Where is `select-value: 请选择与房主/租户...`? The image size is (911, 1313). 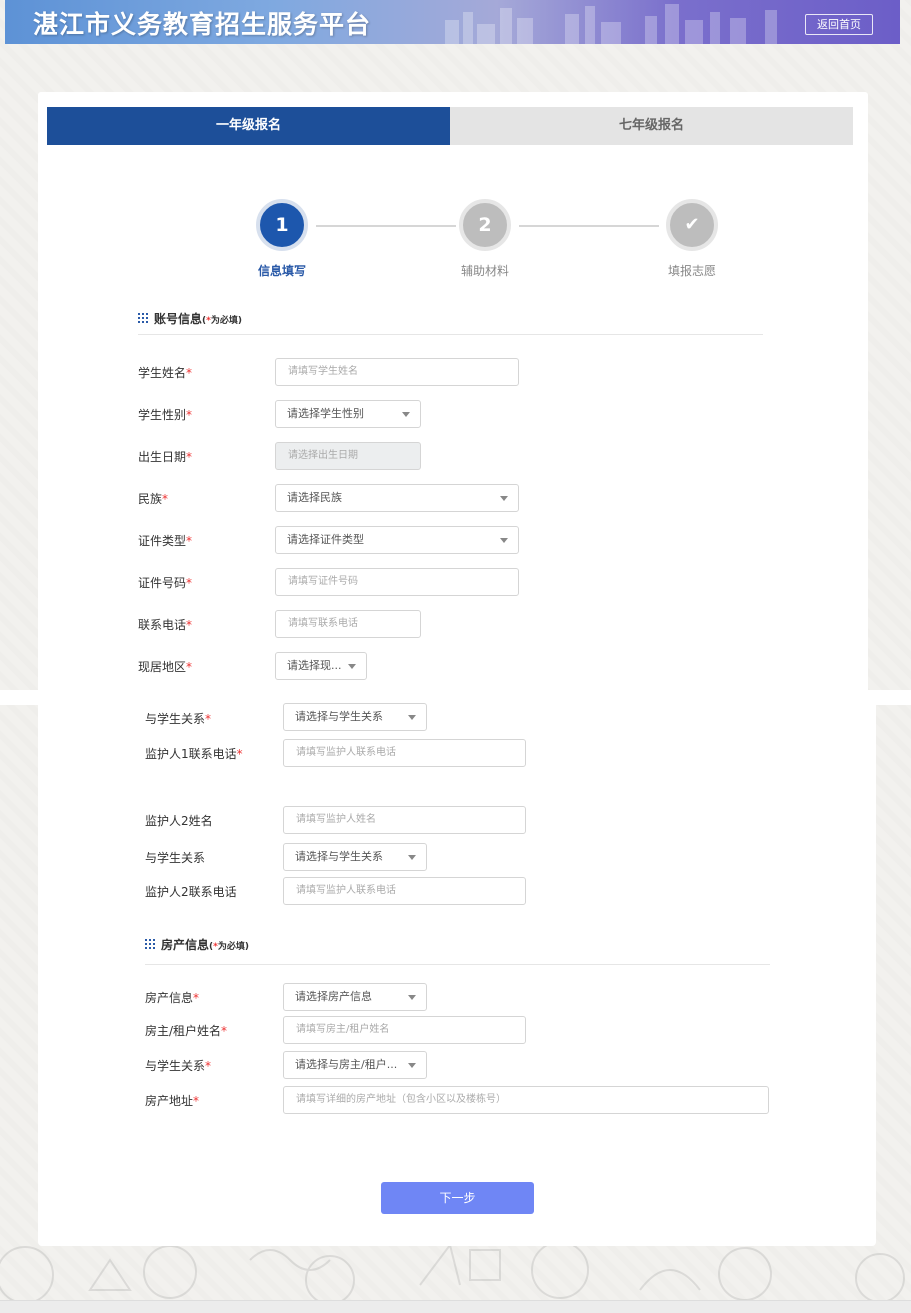 select-value: 请选择与房主/租户... is located at coordinates (346, 1064).